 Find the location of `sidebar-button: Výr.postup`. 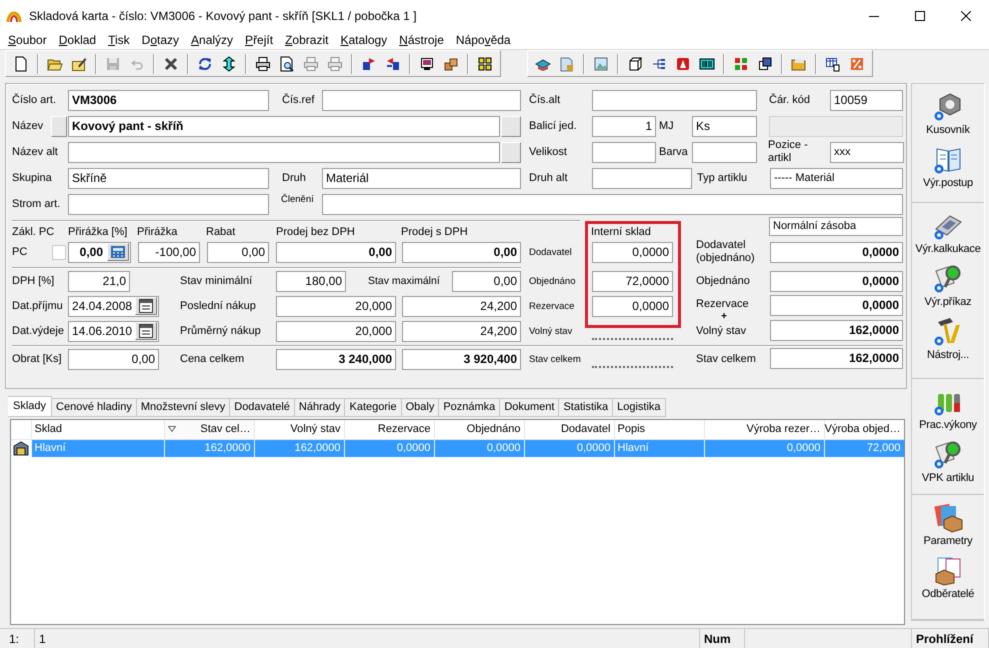

sidebar-button: Výr.postup is located at coordinates (948, 165).